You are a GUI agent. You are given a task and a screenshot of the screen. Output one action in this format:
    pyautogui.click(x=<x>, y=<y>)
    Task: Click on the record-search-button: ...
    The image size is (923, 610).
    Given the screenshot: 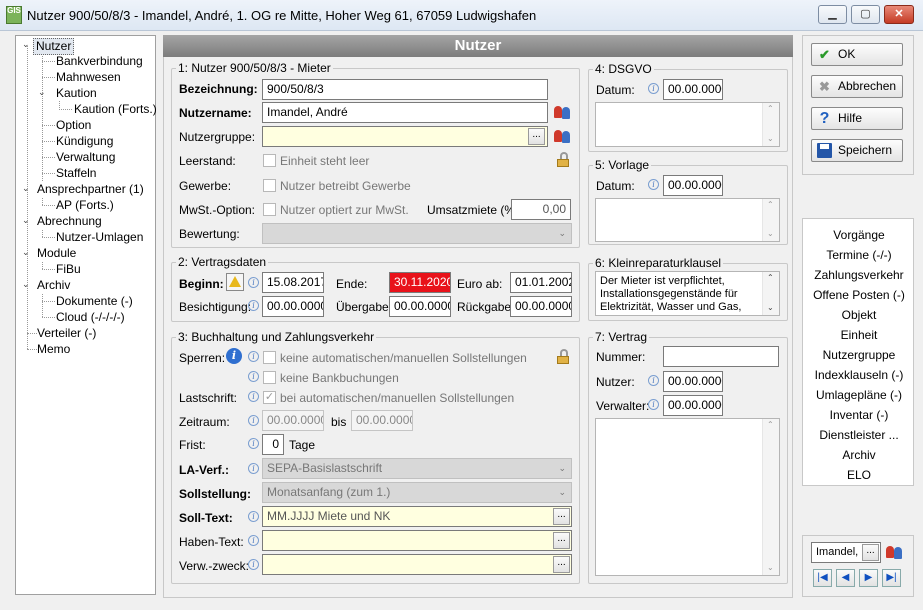 What is the action you would take?
    pyautogui.click(x=870, y=552)
    